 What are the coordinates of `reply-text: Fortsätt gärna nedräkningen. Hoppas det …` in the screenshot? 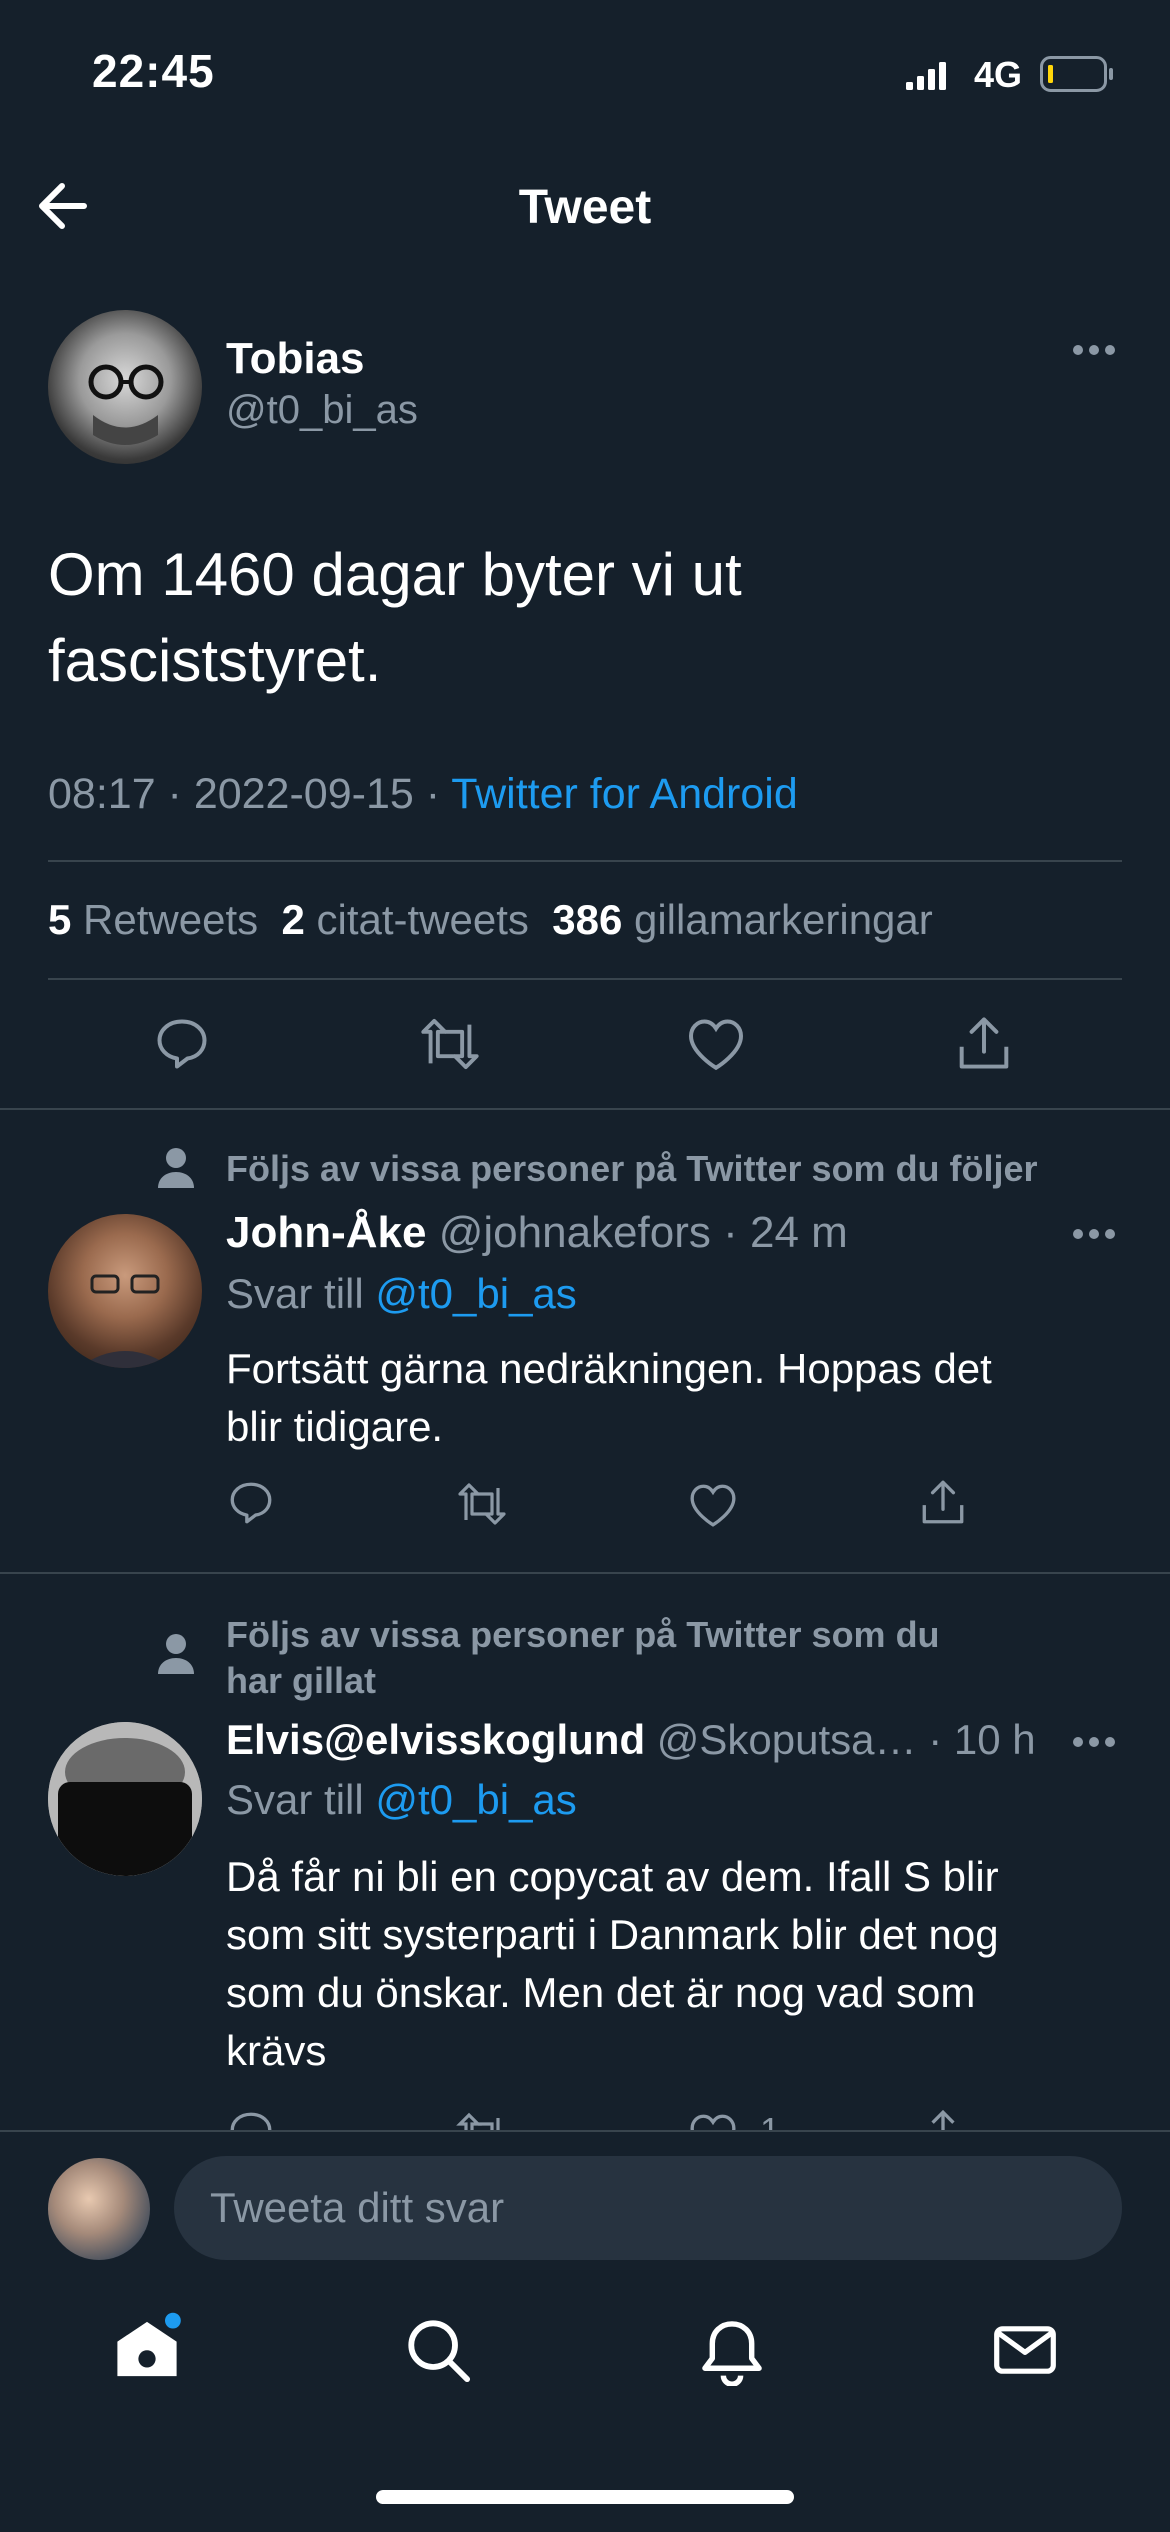 It's located at (609, 1398).